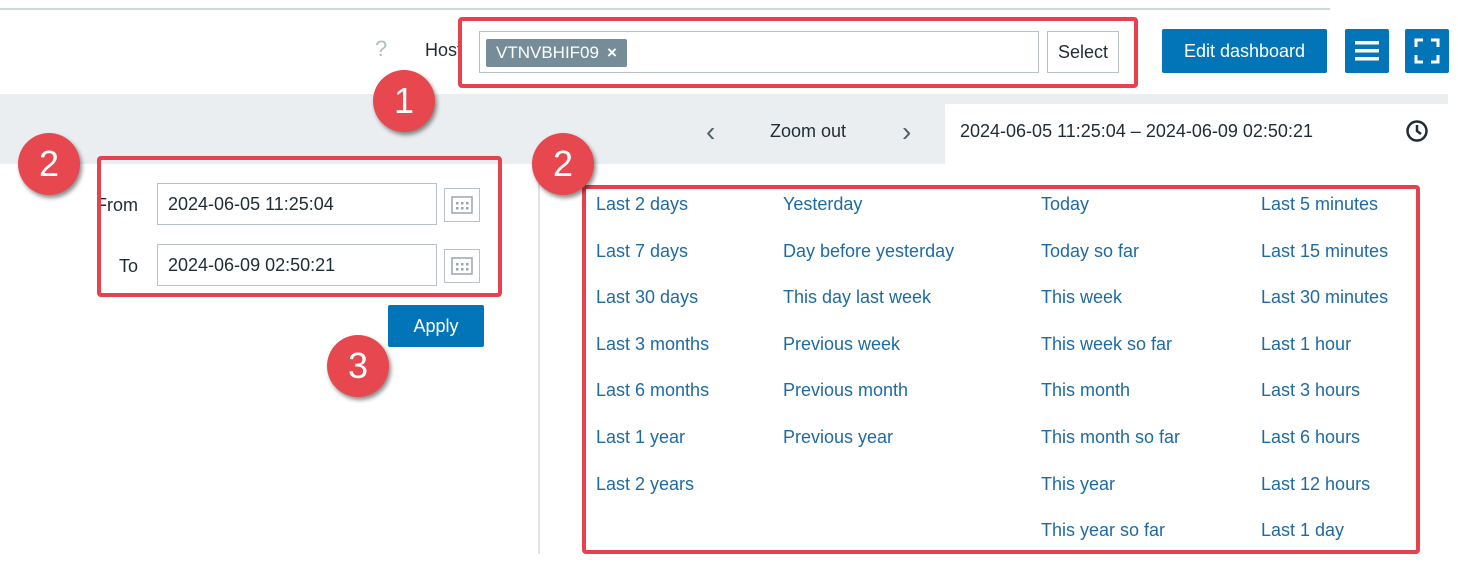 This screenshot has height=565, width=1458. Describe the element at coordinates (1244, 51) in the screenshot. I see `edit-dashboard-button: Edit dashboard` at that location.